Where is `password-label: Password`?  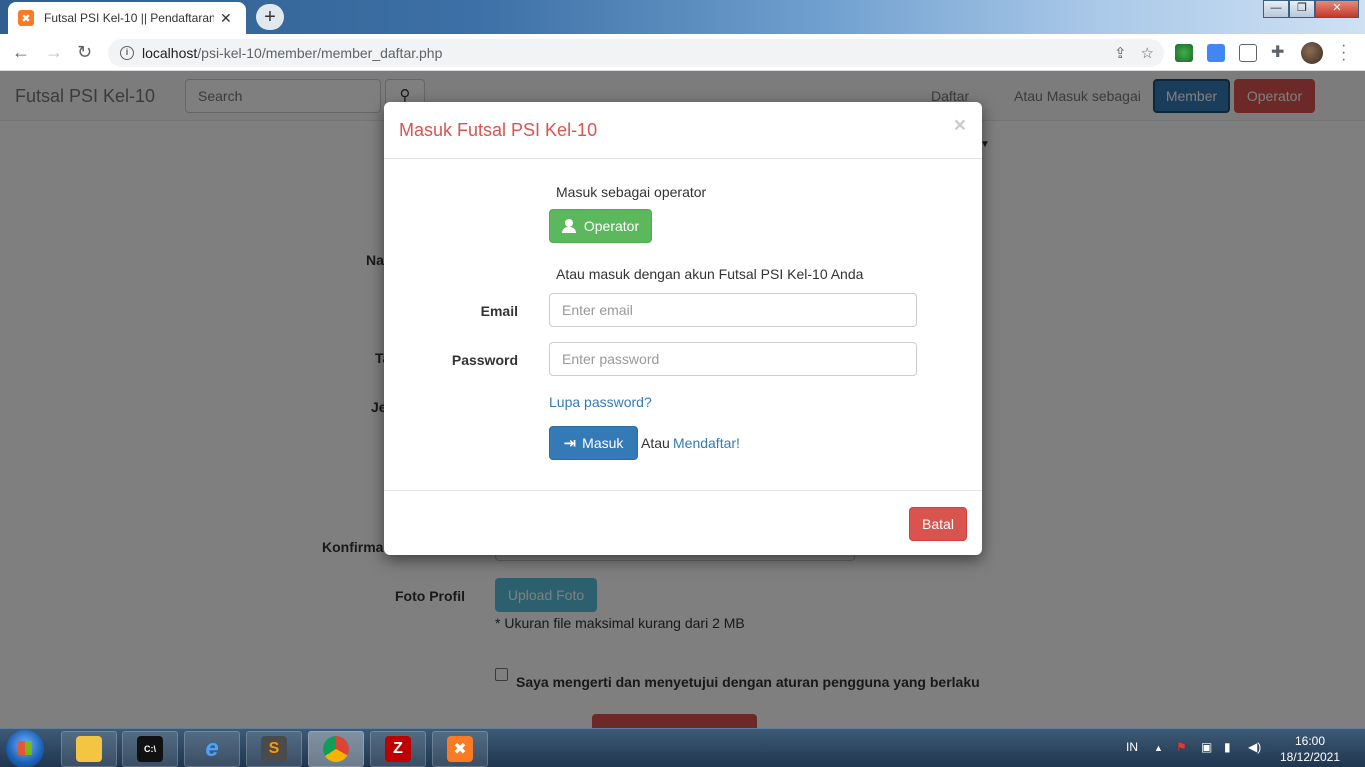 password-label: Password is located at coordinates (484, 360).